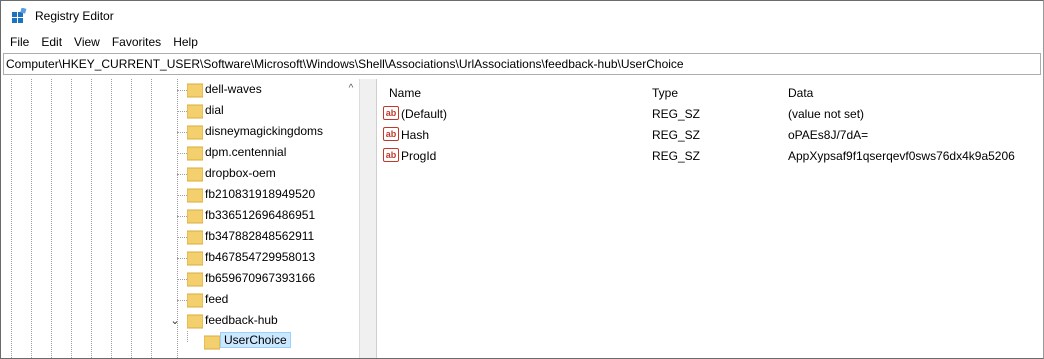  I want to click on tree-item-label: dell-waves, so click(233, 89).